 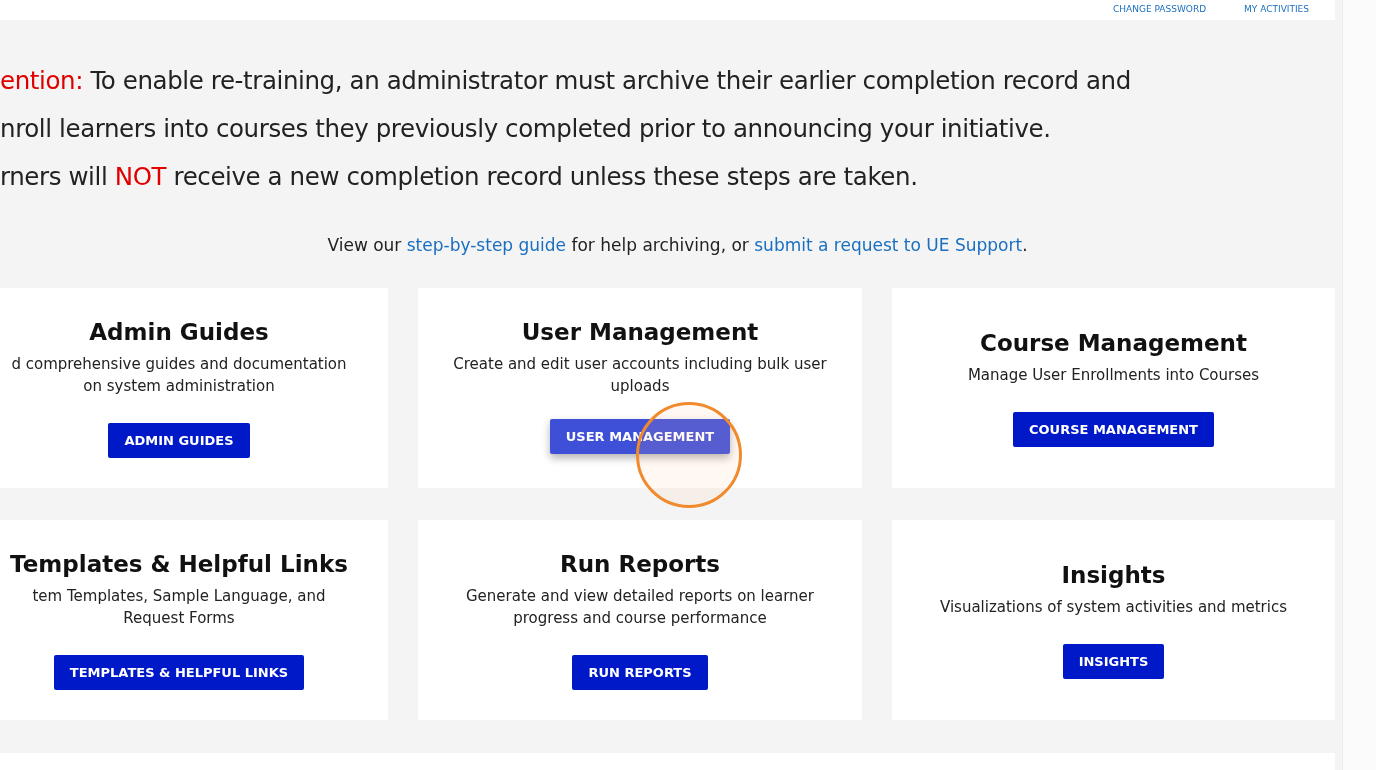 What do you see at coordinates (640, 563) in the screenshot?
I see `card-title: Run Reports` at bounding box center [640, 563].